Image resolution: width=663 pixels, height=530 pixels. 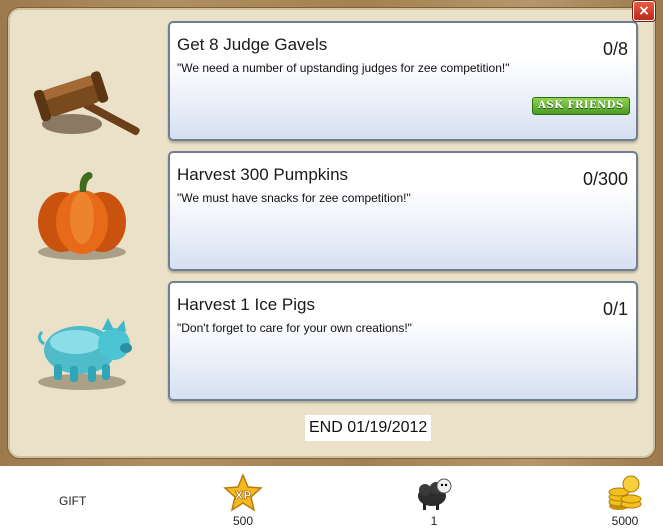 What do you see at coordinates (615, 49) in the screenshot?
I see `goal-progress: 0/8` at bounding box center [615, 49].